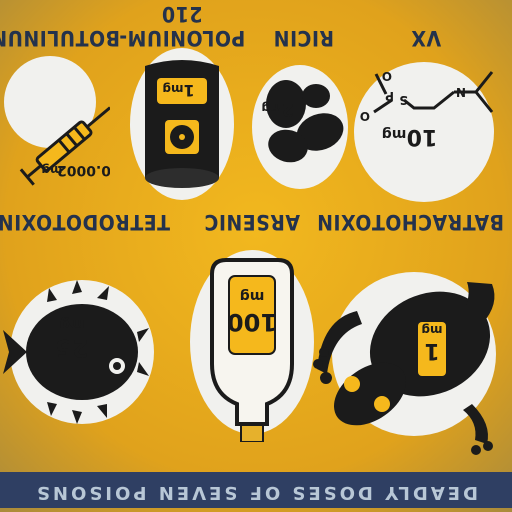  What do you see at coordinates (182, 26) in the screenshot?
I see `label-polonium: POLONIUM-210` at bounding box center [182, 26].